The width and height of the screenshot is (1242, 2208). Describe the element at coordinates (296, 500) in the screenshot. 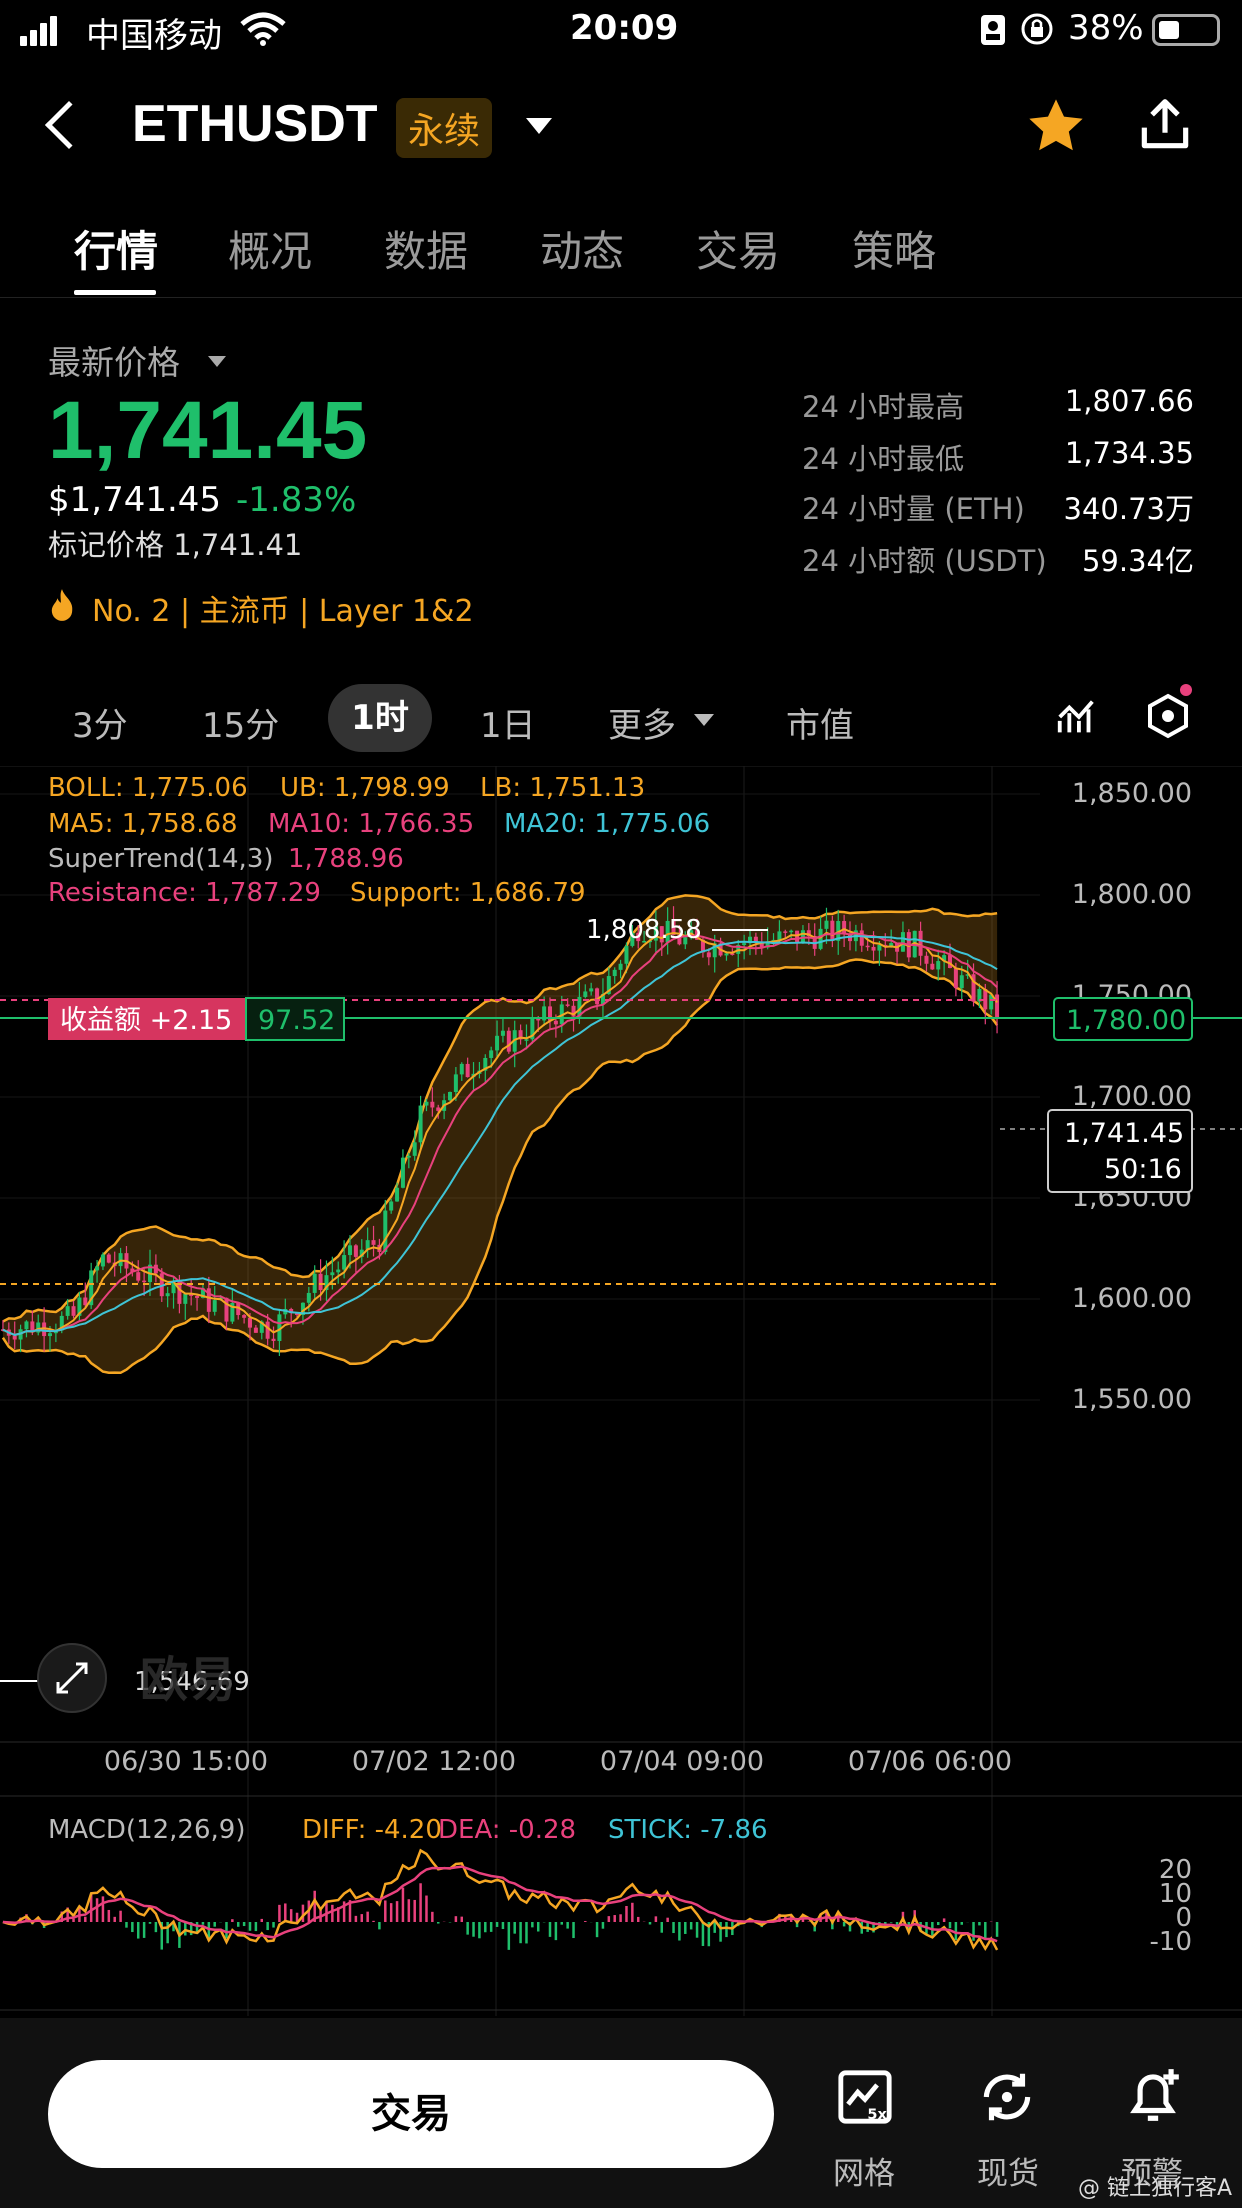

I see `price-change: -1.83%` at that location.